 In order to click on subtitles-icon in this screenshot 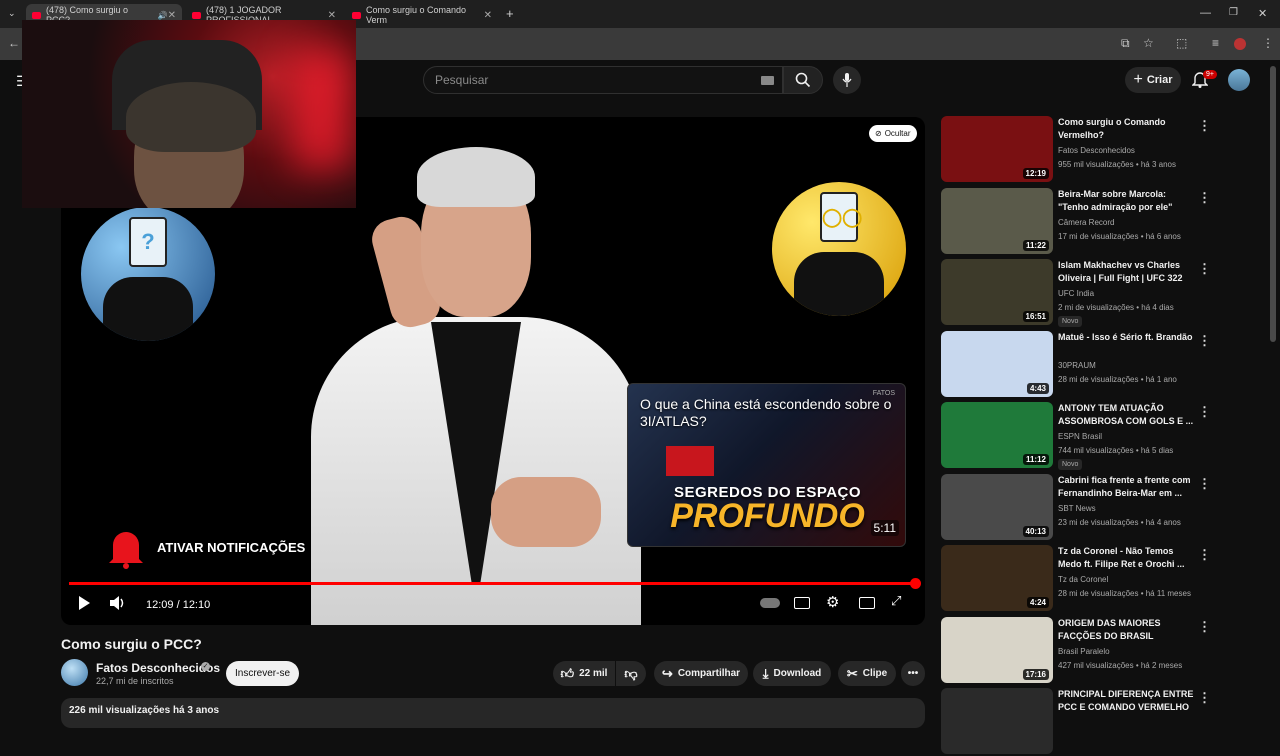, I will do `click(802, 603)`.